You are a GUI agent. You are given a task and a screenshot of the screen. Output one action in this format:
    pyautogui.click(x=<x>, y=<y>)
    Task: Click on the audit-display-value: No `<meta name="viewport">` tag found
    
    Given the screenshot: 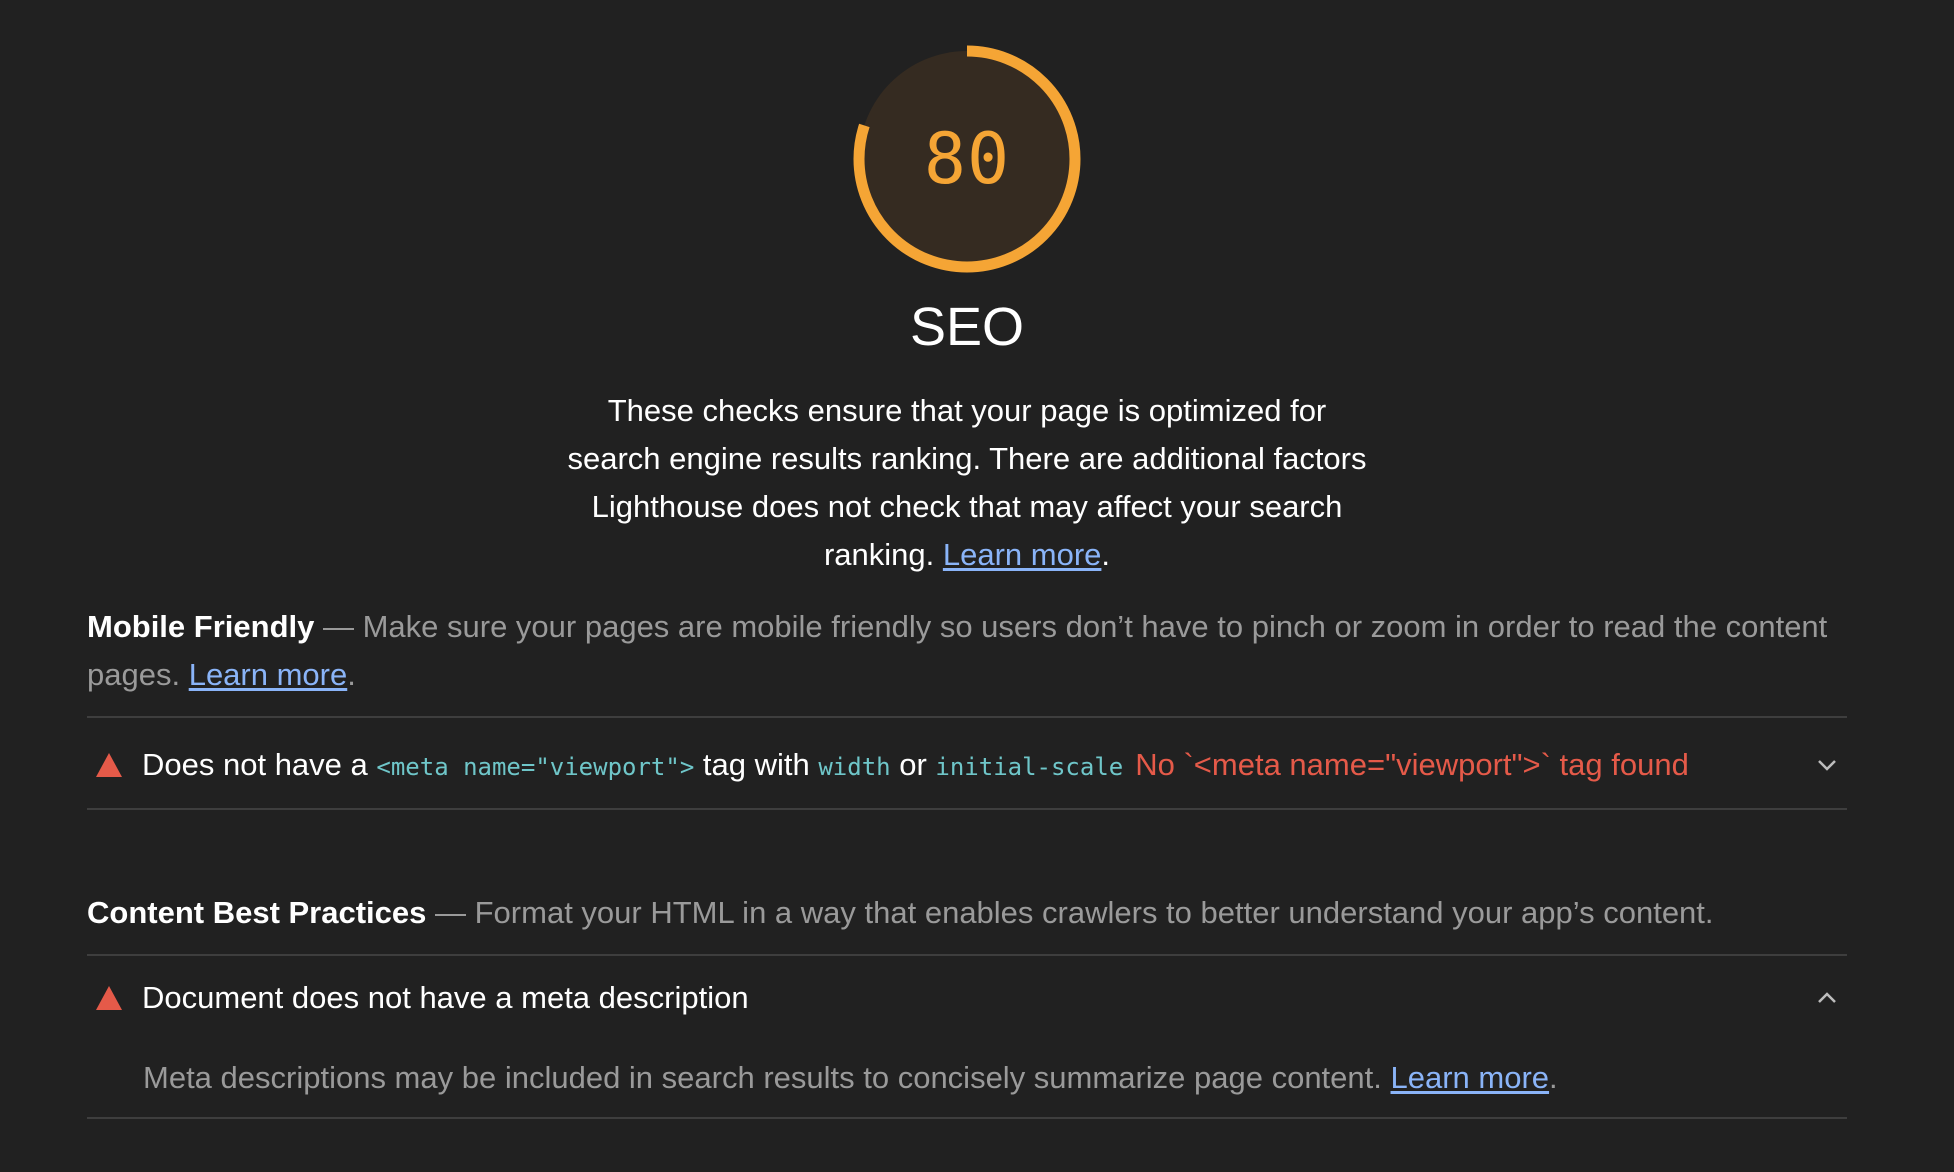 What is the action you would take?
    pyautogui.click(x=1412, y=764)
    